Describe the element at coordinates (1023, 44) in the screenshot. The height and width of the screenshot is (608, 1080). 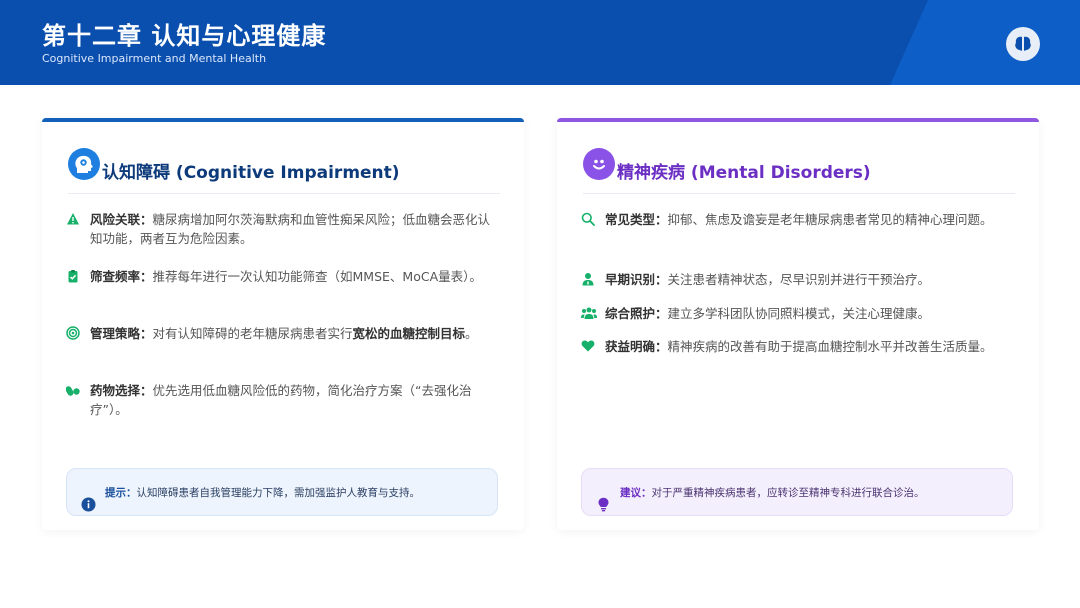
I see `brain-icon` at that location.